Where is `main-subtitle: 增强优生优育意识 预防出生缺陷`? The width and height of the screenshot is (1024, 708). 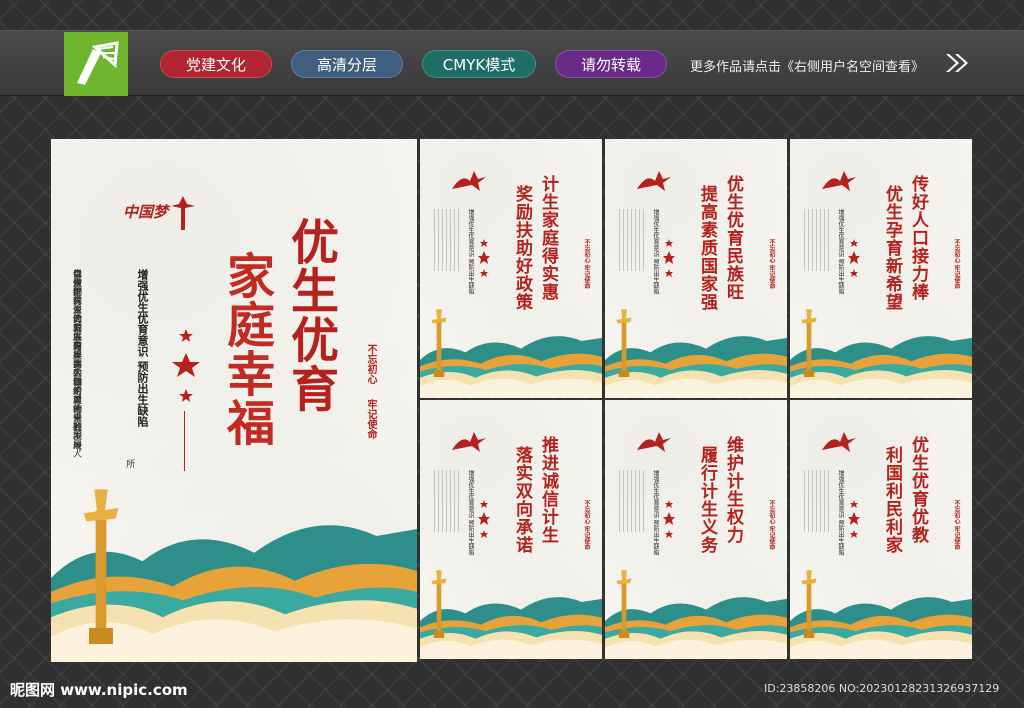
main-subtitle: 增强优生优育意识 预防出生缺陷 is located at coordinates (142, 348).